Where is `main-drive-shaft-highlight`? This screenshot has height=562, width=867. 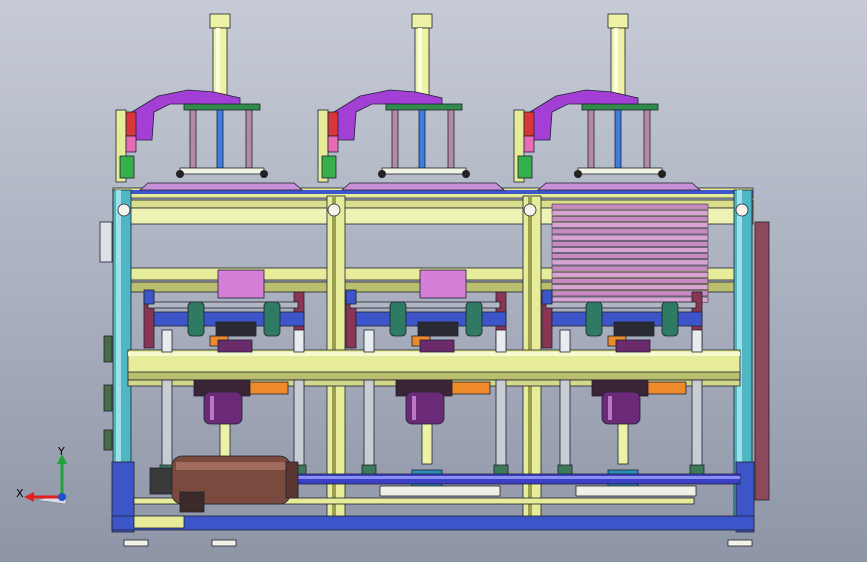
main-drive-shaft-highlight is located at coordinates (510, 477).